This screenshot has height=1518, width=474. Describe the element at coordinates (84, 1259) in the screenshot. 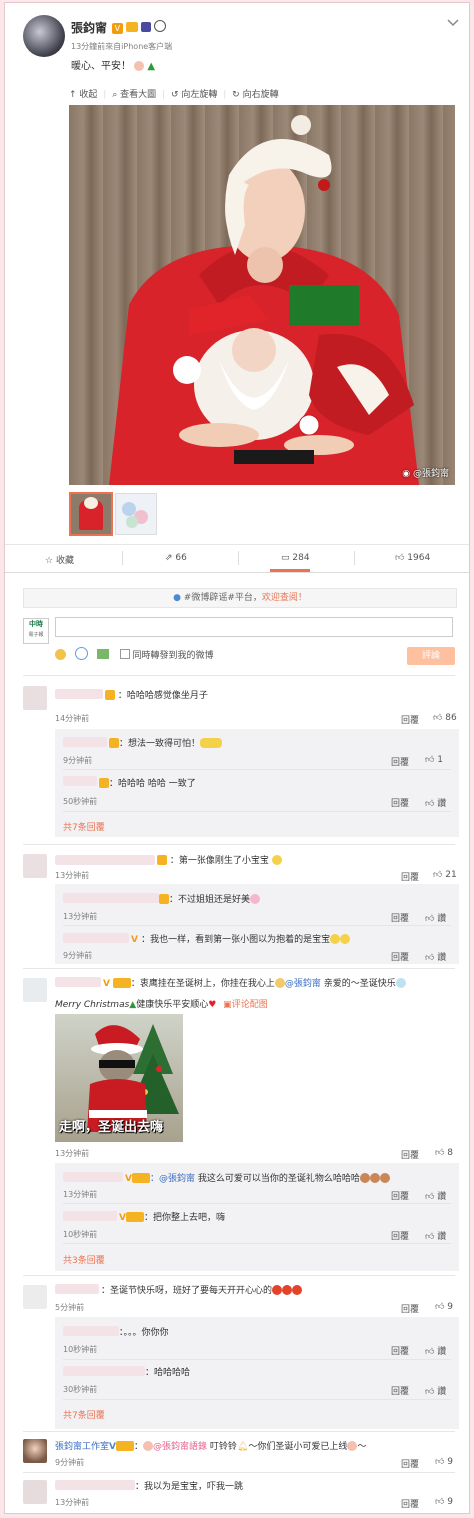

I see `more-replies-link: 共3条回覆` at that location.